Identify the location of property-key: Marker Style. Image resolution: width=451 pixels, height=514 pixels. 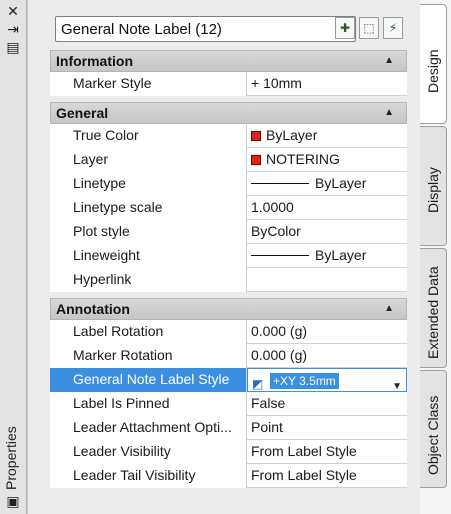
(148, 84).